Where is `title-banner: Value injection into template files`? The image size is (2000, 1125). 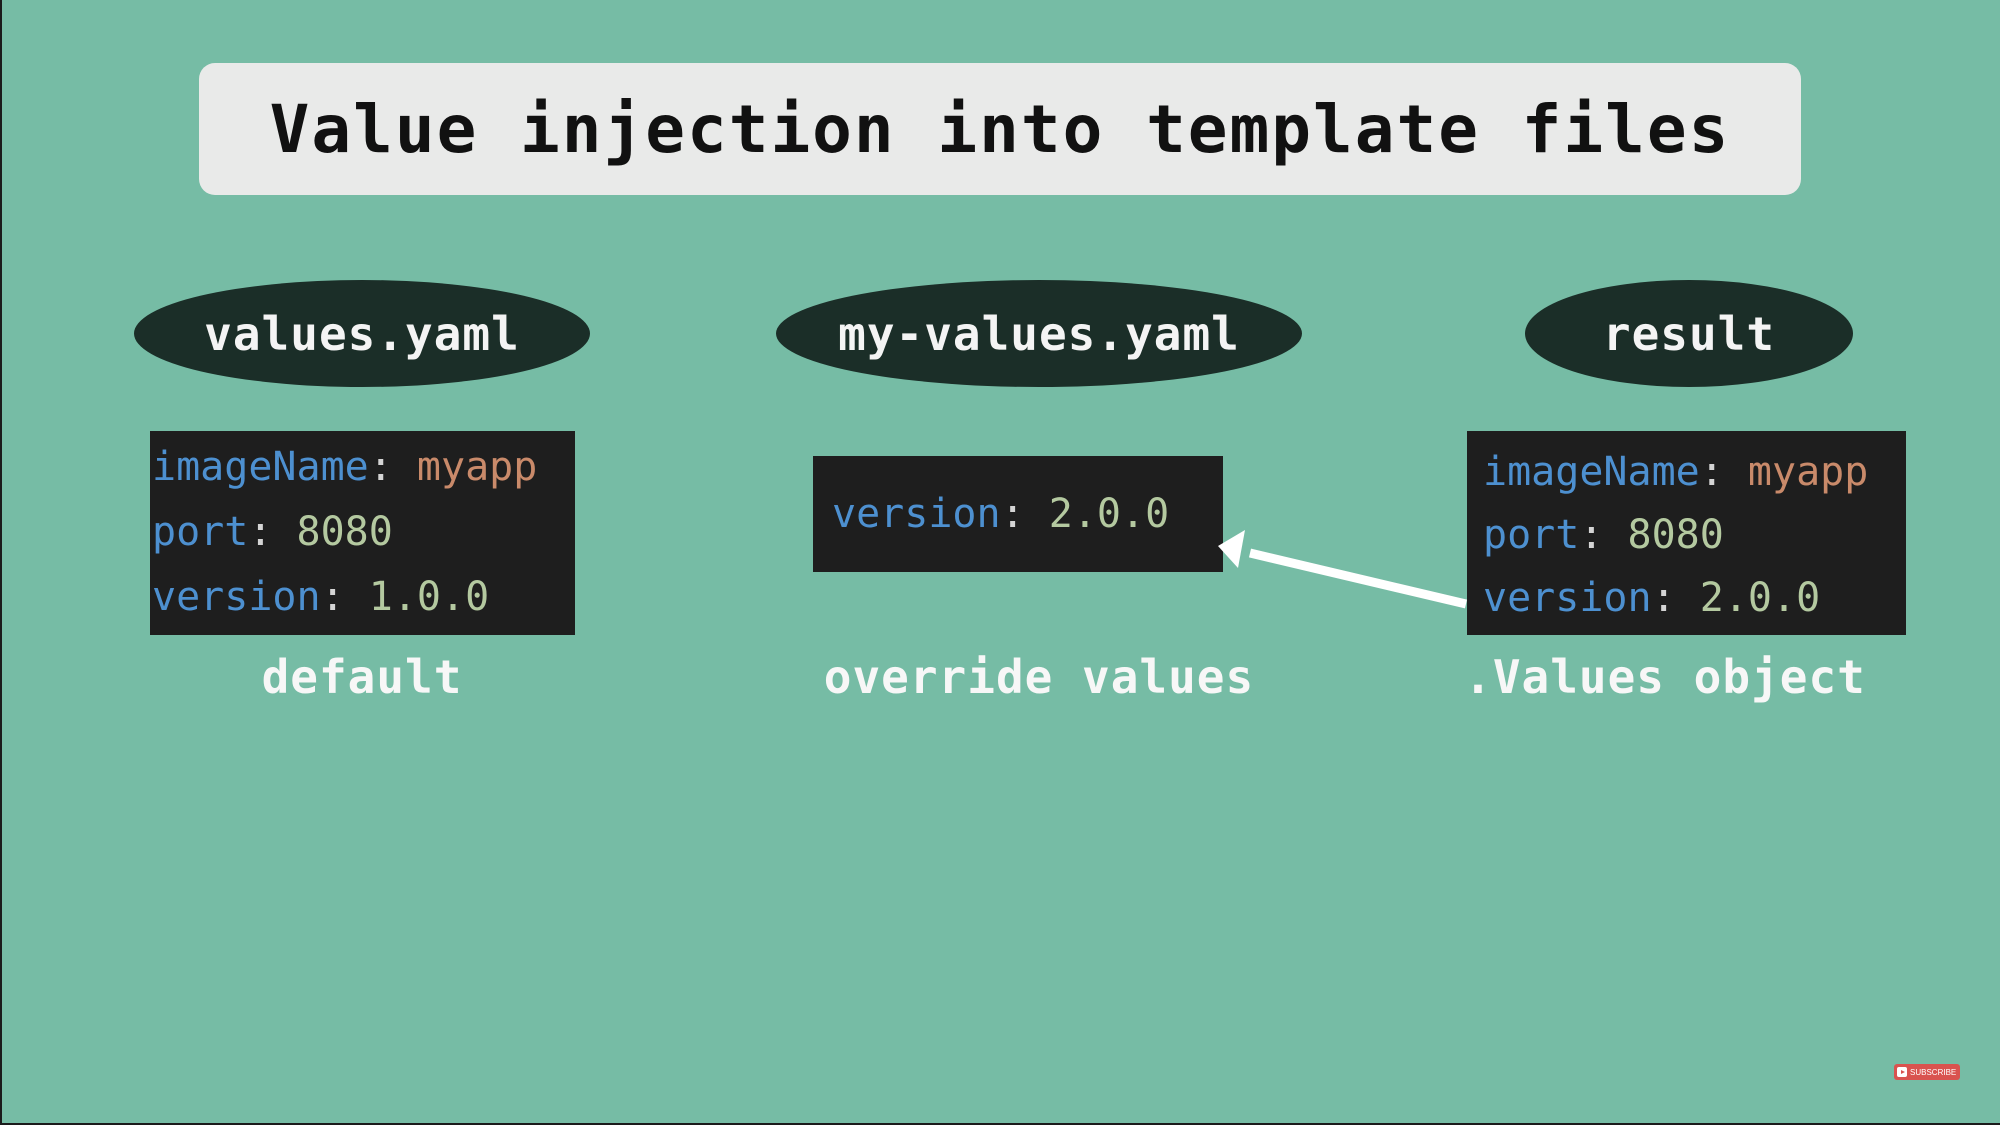 title-banner: Value injection into template files is located at coordinates (1000, 129).